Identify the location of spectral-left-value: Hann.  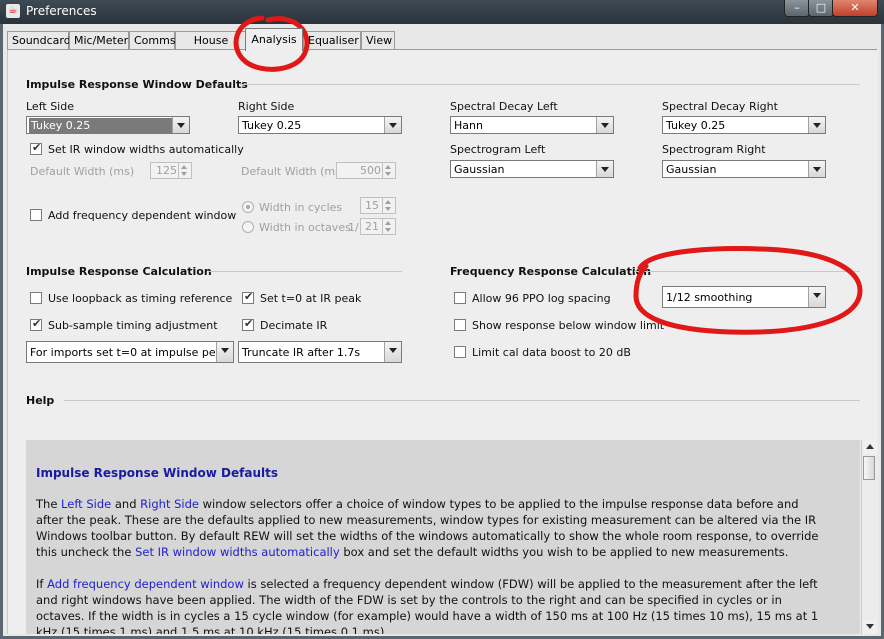
(468, 125).